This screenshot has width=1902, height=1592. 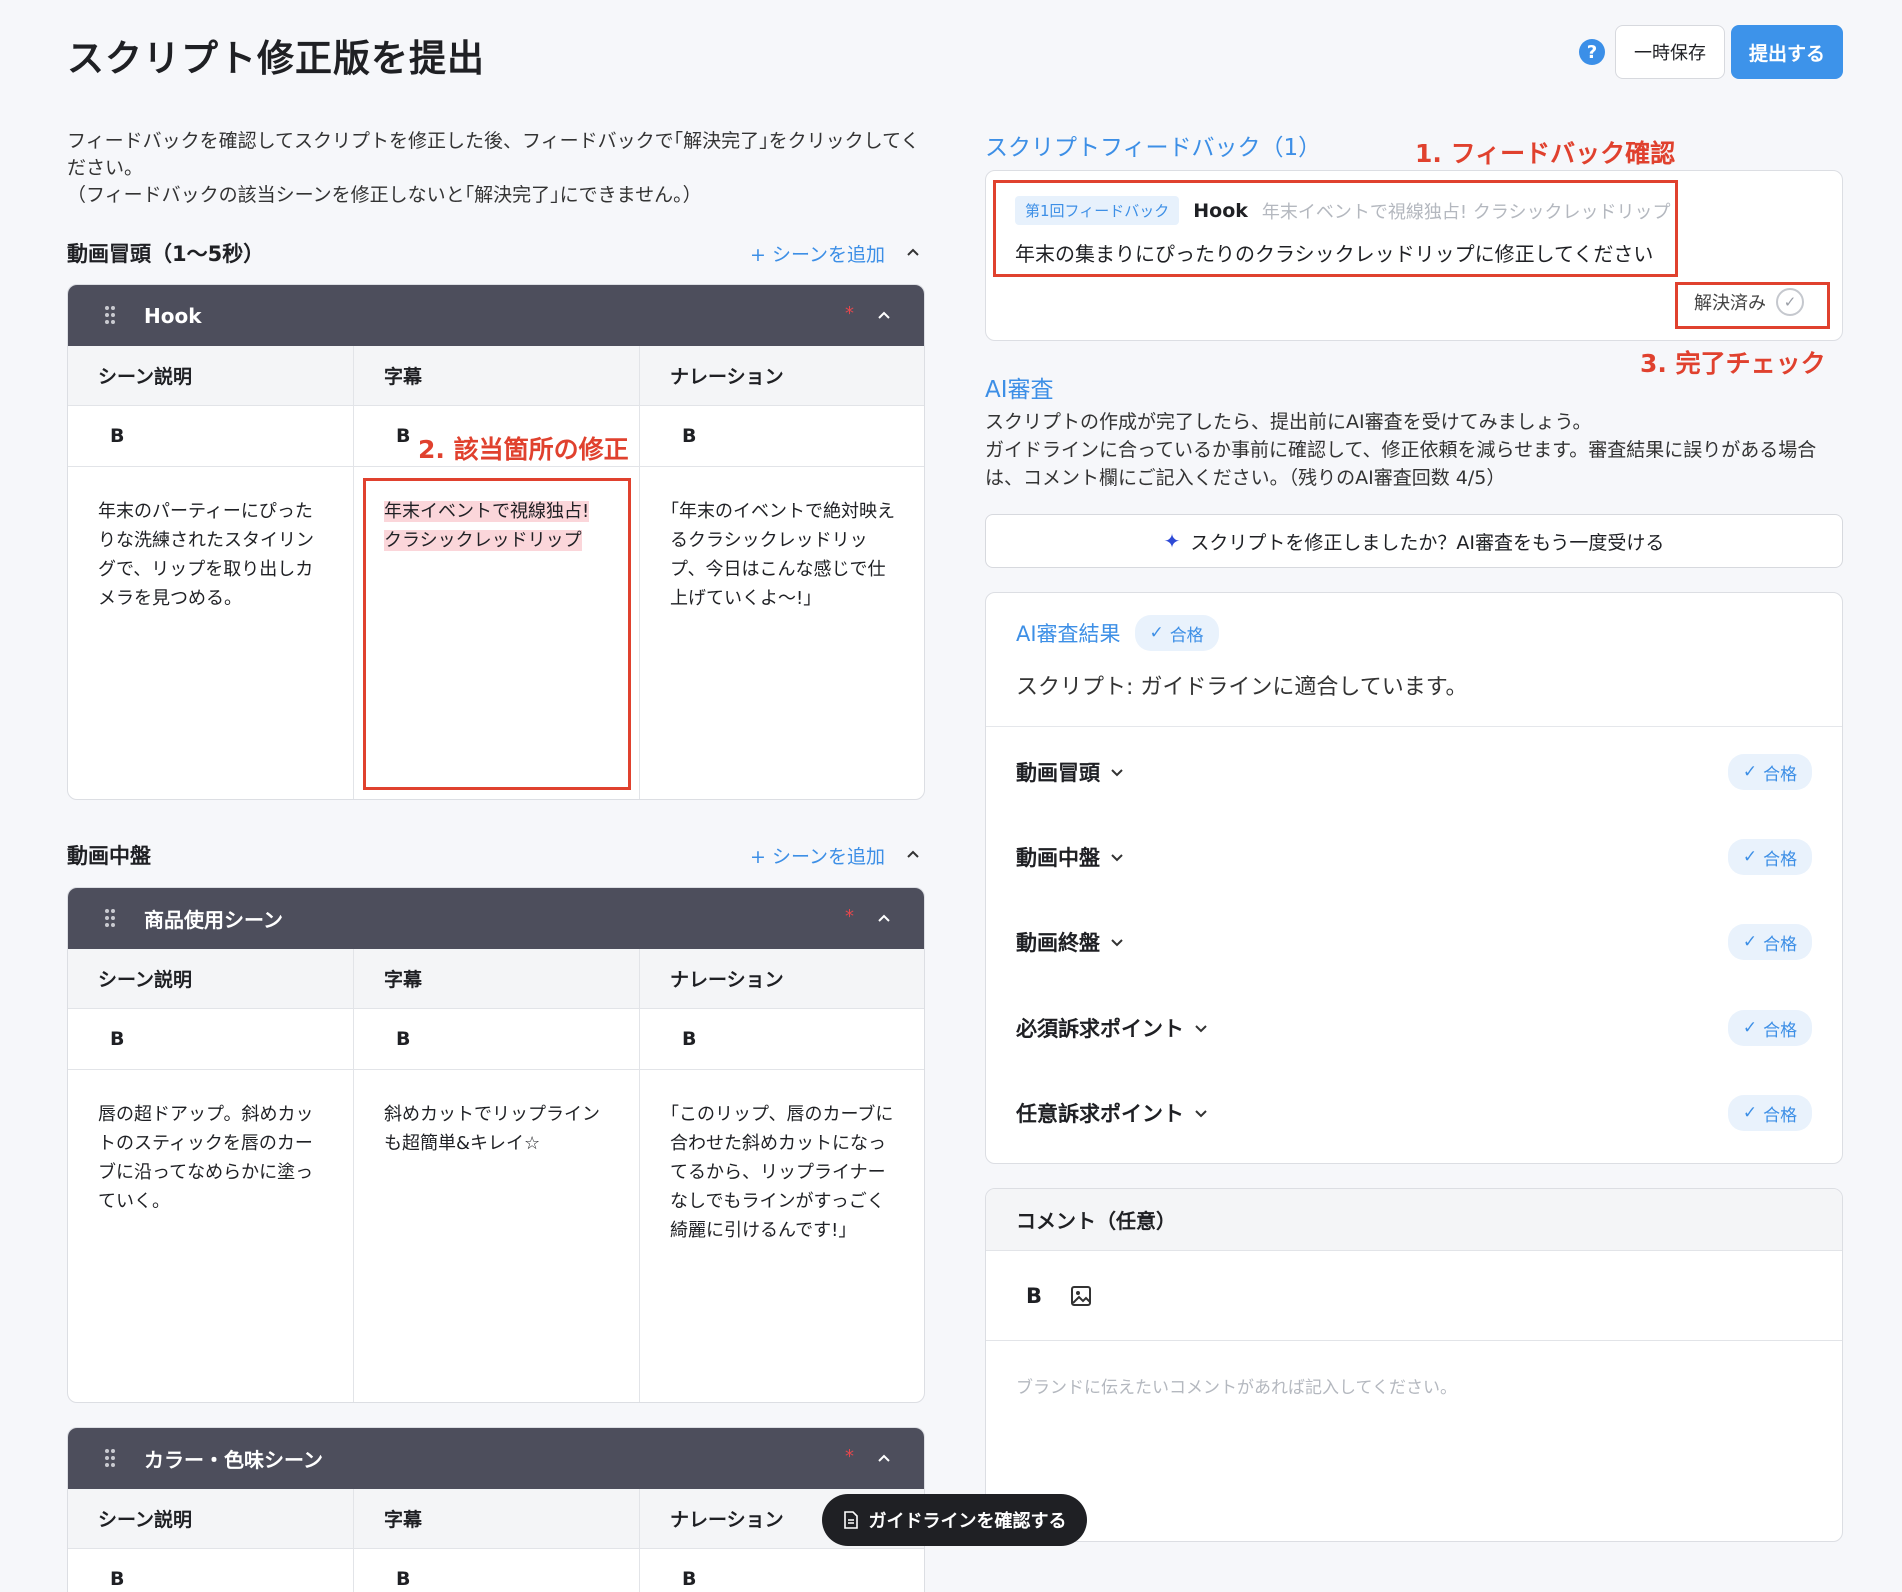 I want to click on ai-review-rerun-button: ✦ スクリプトを修正しましたか？AI審査をもう一度受ける, so click(x=1414, y=541).